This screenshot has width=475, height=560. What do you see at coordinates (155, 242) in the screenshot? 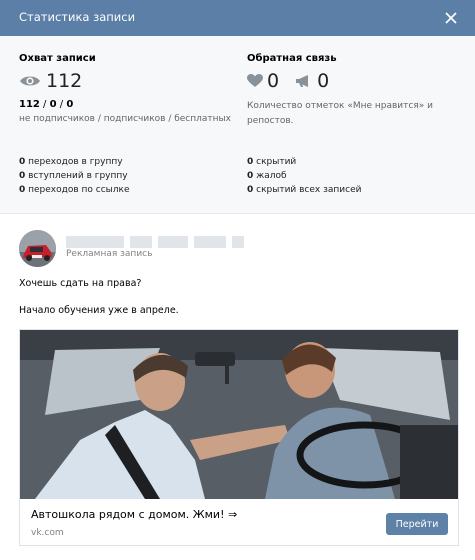
I see `author-name-redacted` at bounding box center [155, 242].